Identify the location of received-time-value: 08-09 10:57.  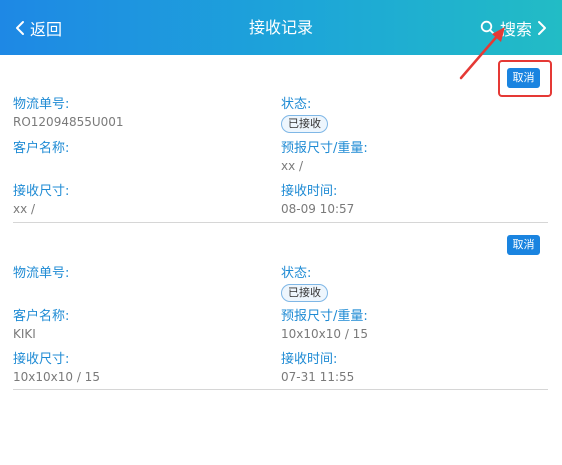
(318, 209).